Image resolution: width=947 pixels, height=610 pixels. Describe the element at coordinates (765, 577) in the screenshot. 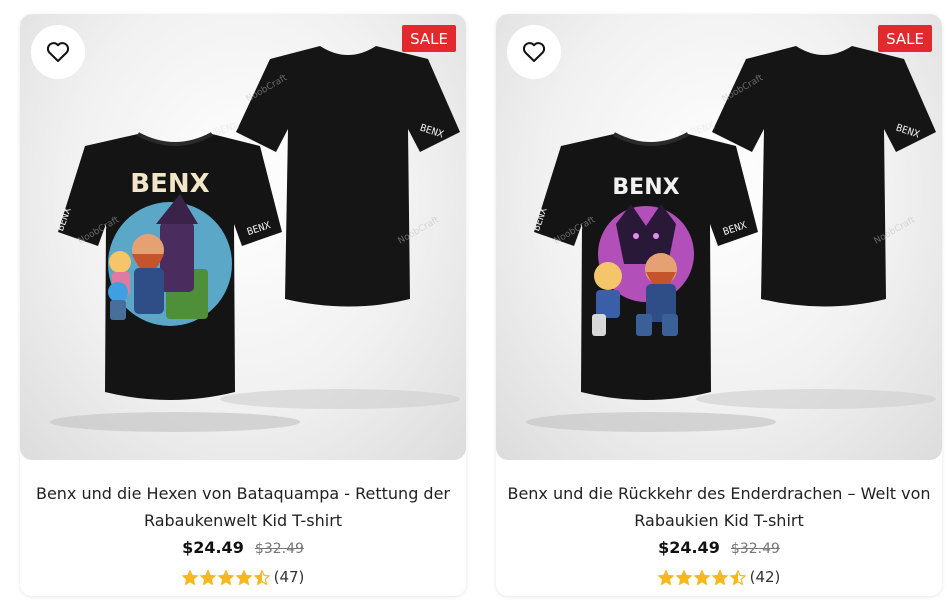

I see `review-count: (42)` at that location.